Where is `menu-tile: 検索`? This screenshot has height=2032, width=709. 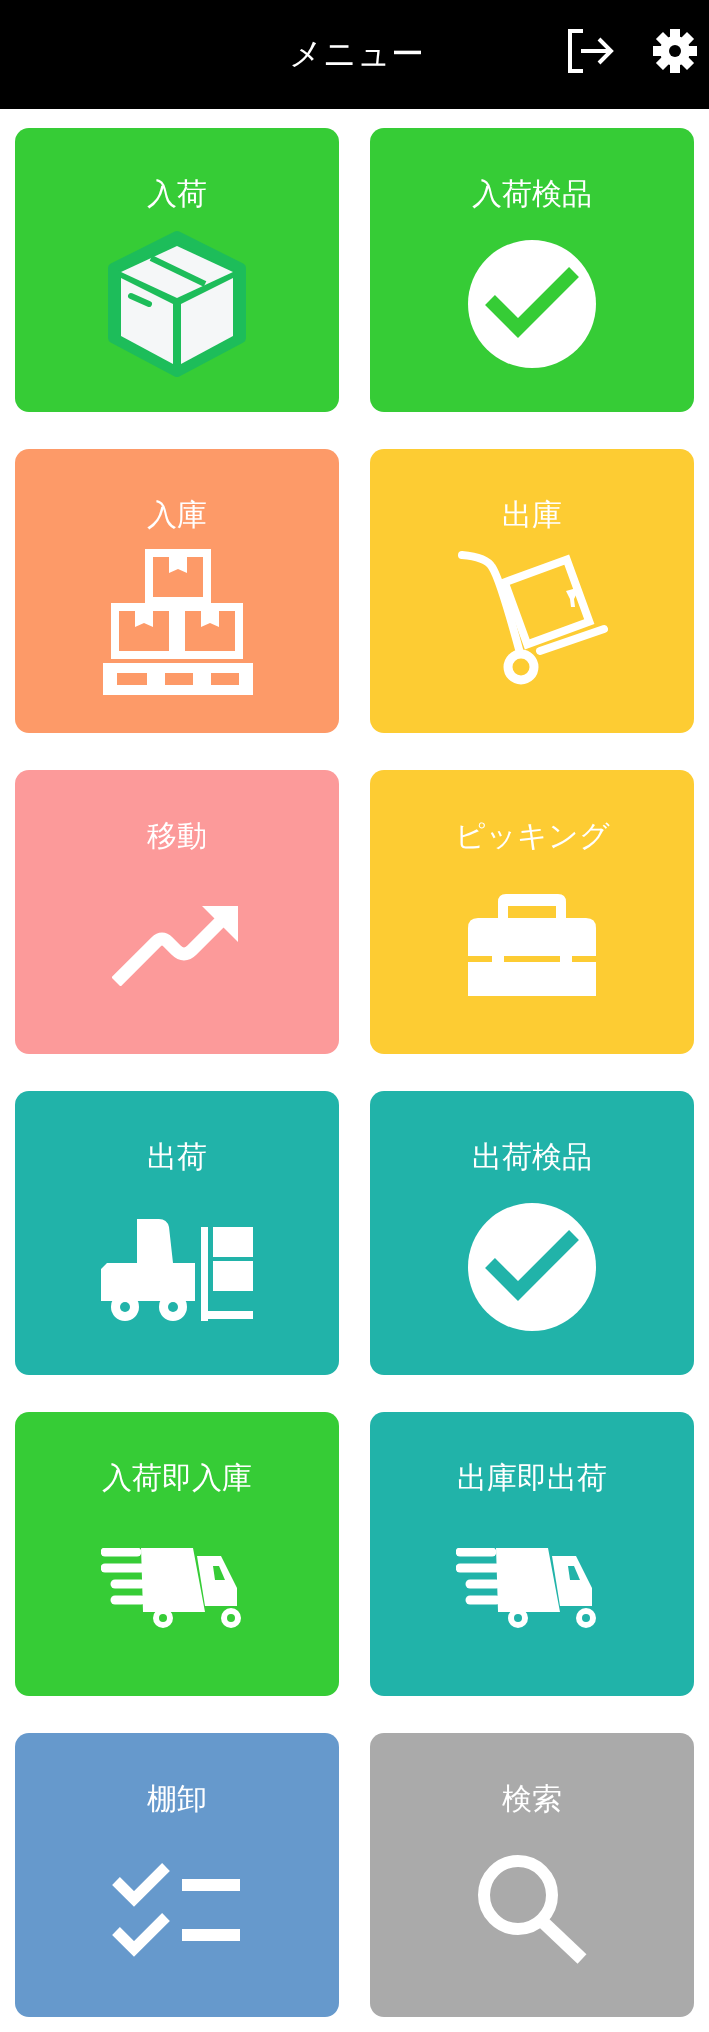 menu-tile: 検索 is located at coordinates (532, 1875).